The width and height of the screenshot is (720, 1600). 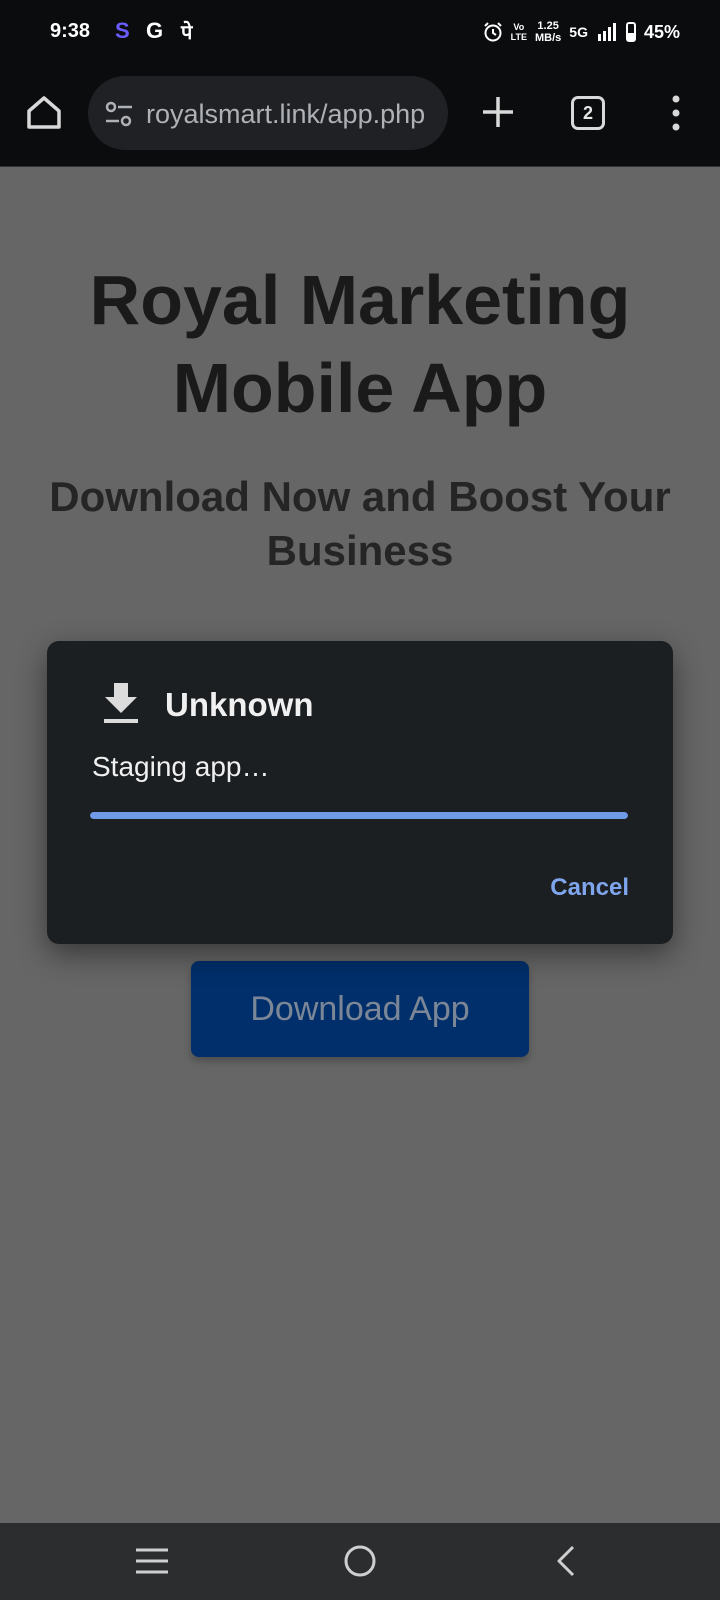 I want to click on home-circle-icon, so click(x=360, y=1561).